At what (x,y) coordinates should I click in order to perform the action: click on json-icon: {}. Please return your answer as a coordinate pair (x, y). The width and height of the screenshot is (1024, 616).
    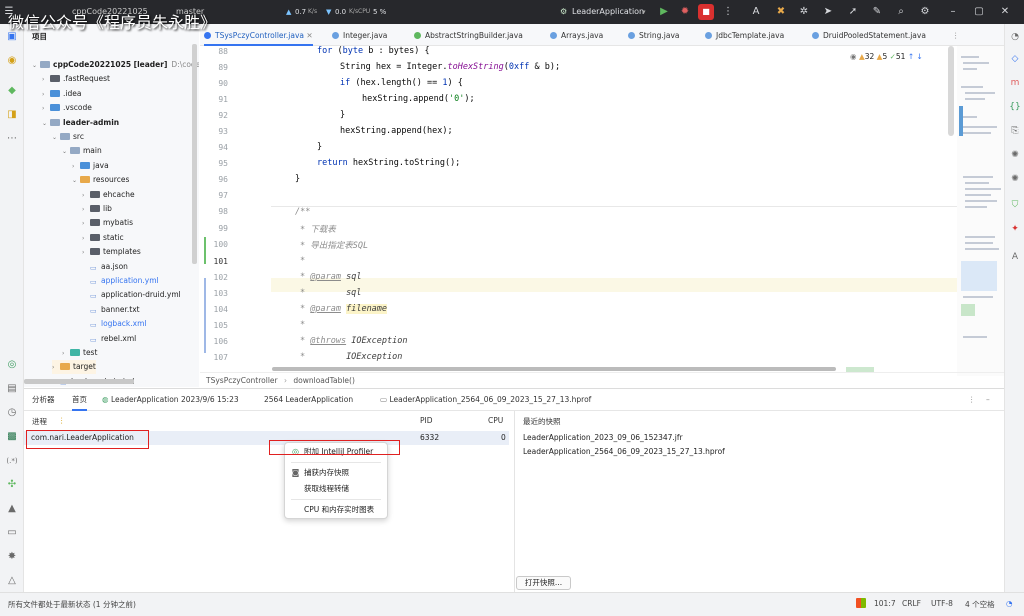
    Looking at the image, I should click on (1015, 107).